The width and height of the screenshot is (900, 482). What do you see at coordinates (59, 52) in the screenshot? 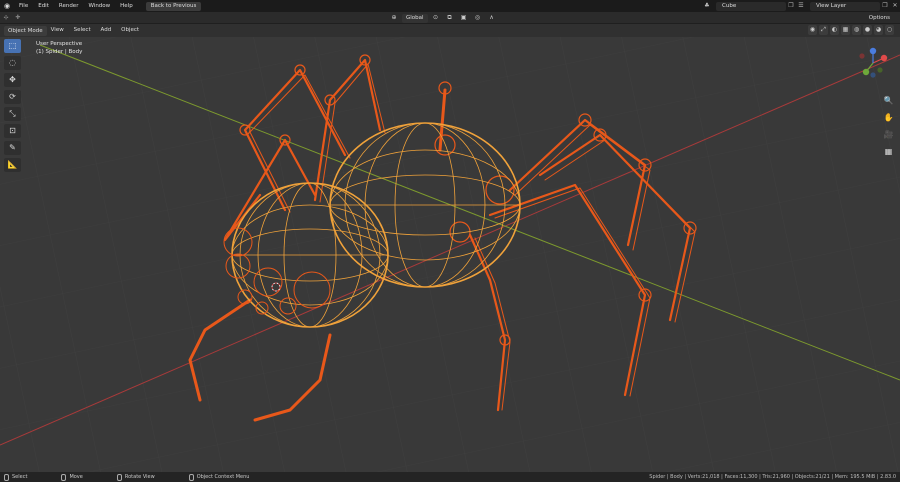
I see `active-object-label: (1) Spider | Body` at bounding box center [59, 52].